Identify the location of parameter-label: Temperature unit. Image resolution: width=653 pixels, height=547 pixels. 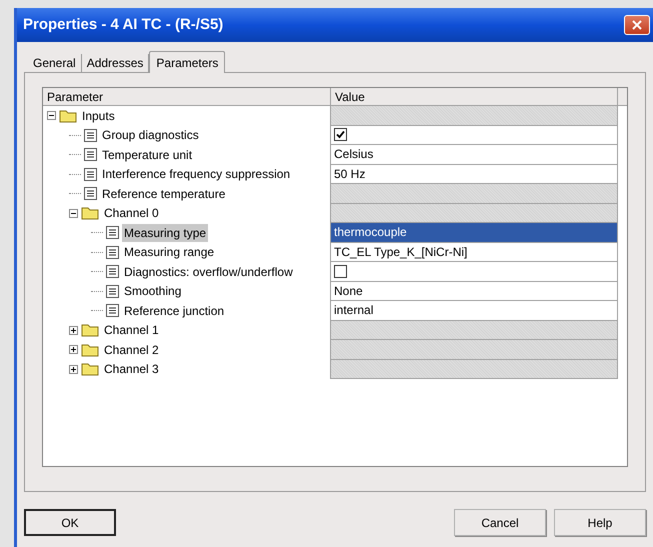
(147, 155).